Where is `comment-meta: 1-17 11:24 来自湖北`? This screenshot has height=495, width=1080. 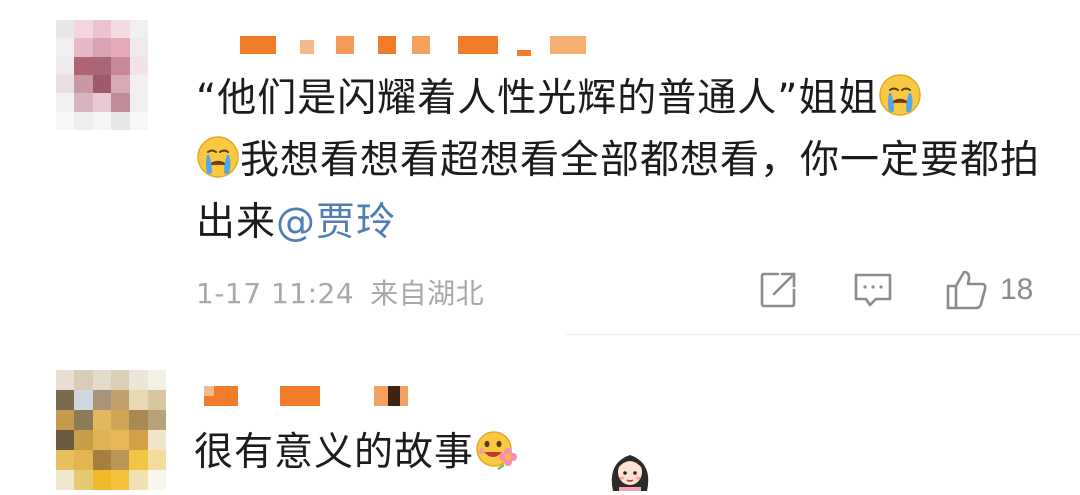 comment-meta: 1-17 11:24 来自湖北 is located at coordinates (348, 292).